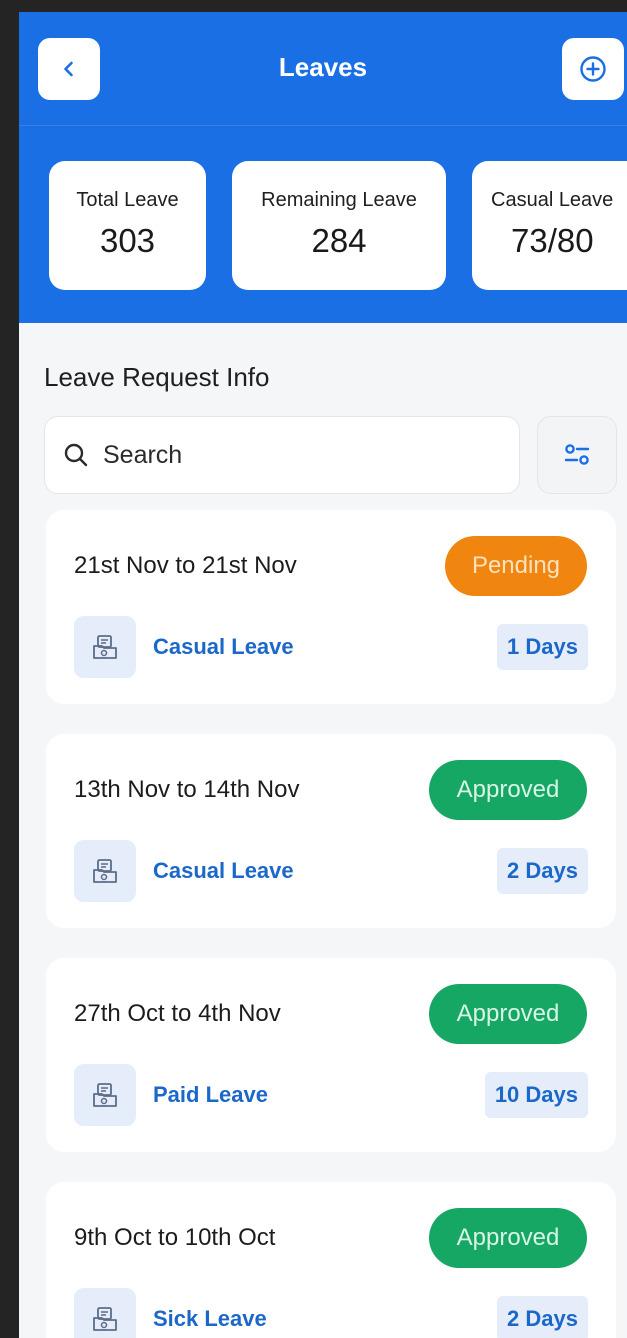  Describe the element at coordinates (210, 1094) in the screenshot. I see `leave-type-label: Paid Leave` at that location.